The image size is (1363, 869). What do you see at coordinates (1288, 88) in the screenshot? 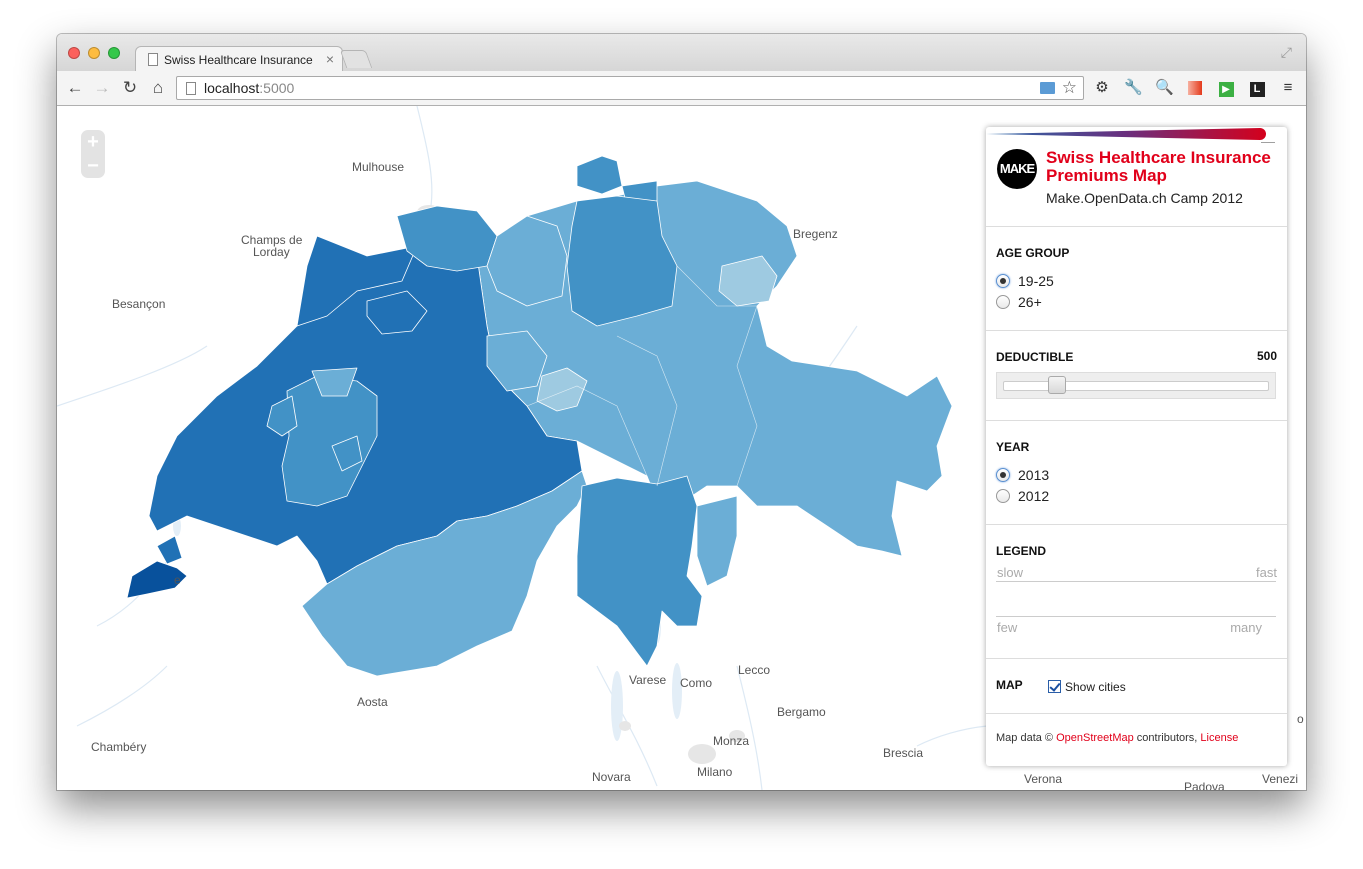
I see `menu-icon: ≡` at bounding box center [1288, 88].